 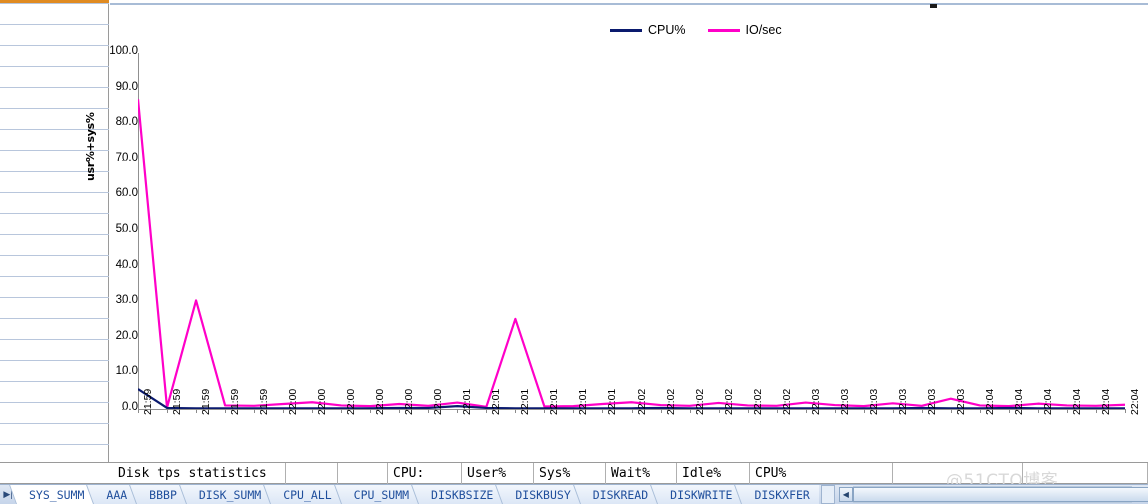 I want to click on orange-top-accent, so click(x=54, y=1).